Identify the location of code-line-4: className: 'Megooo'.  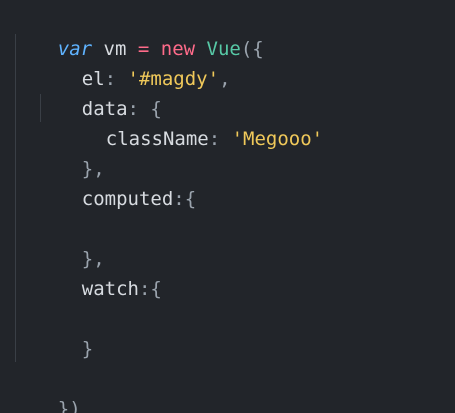
(191, 122).